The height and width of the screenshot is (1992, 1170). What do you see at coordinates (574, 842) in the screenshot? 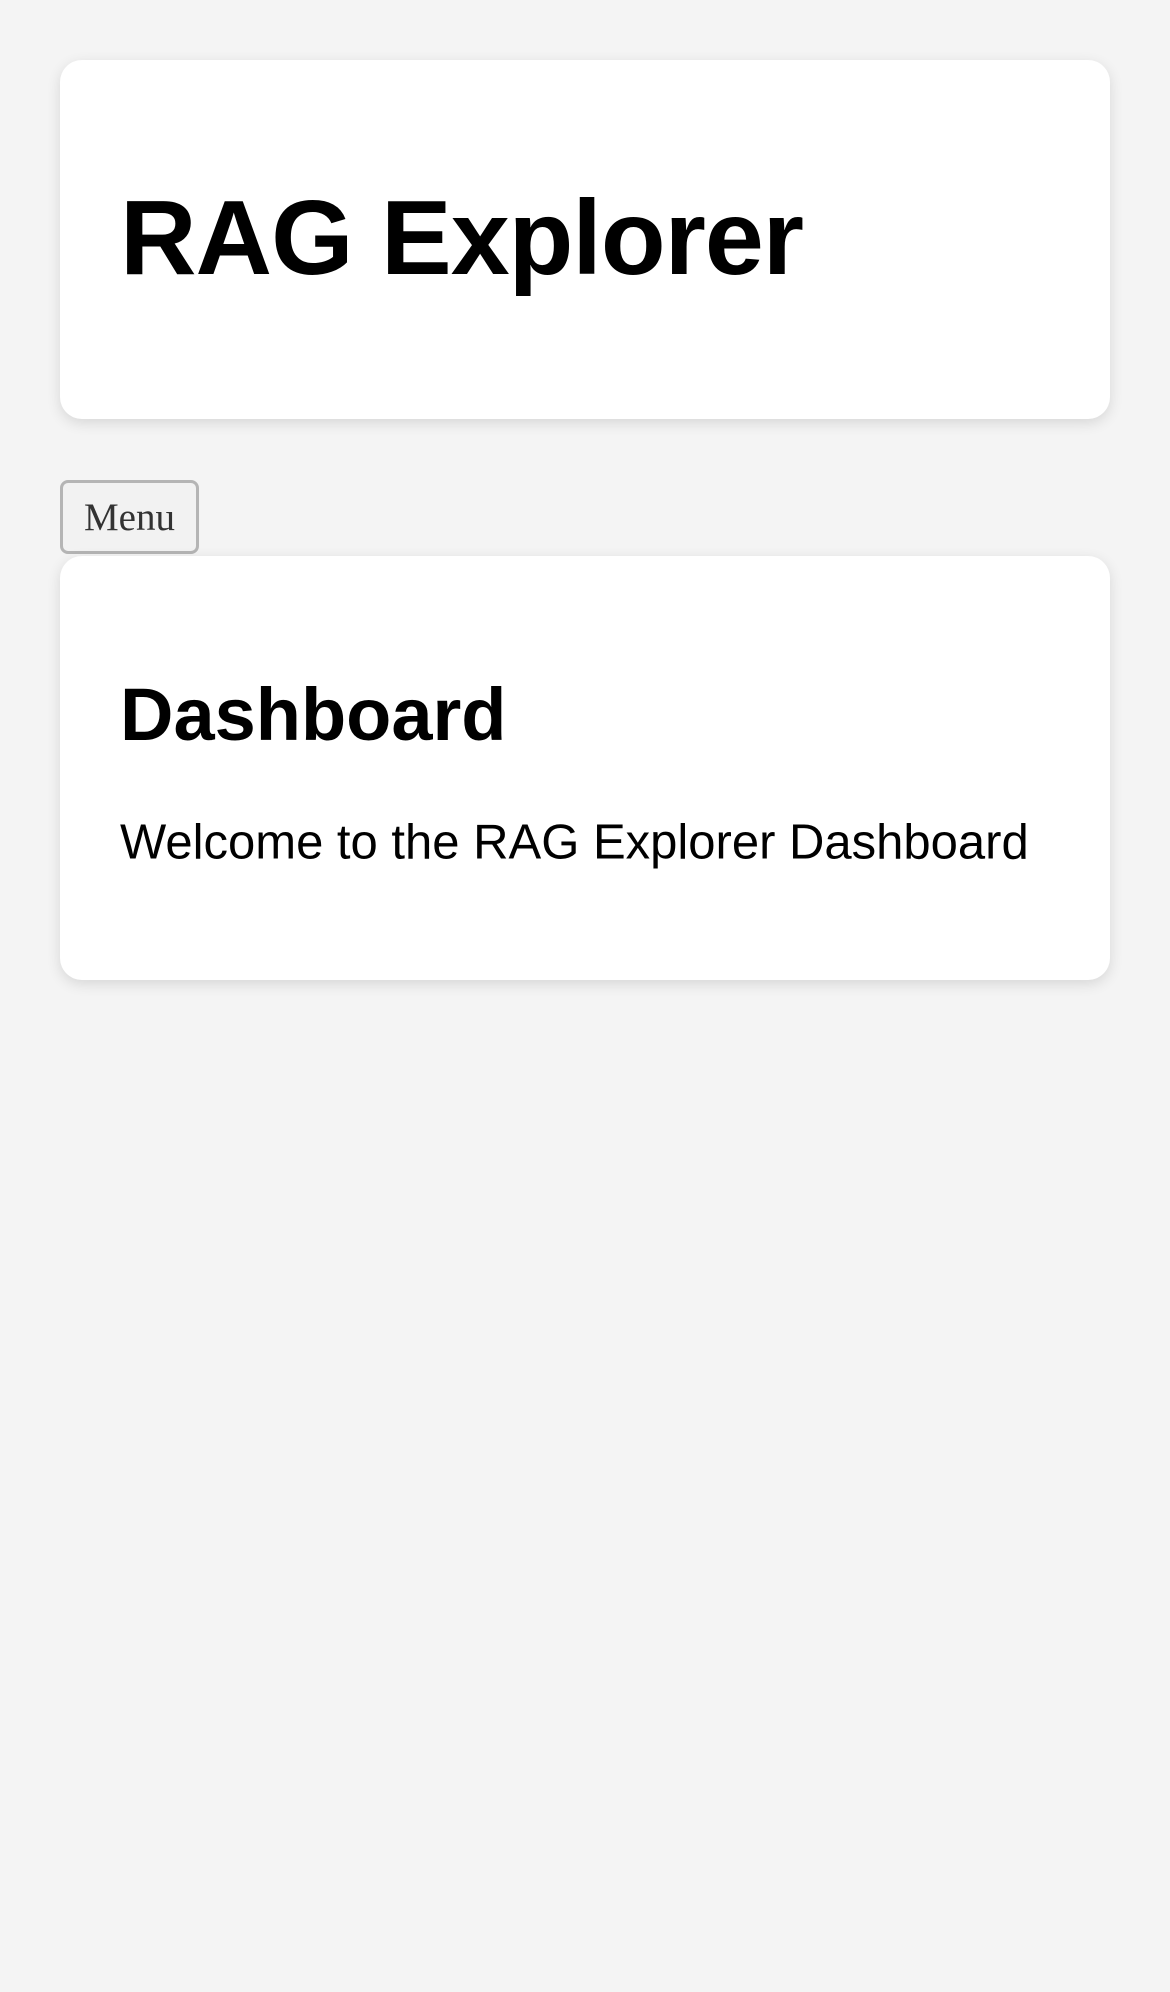
I see `welcome-message: Welcome to the RAG Explorer Dashboard` at bounding box center [574, 842].